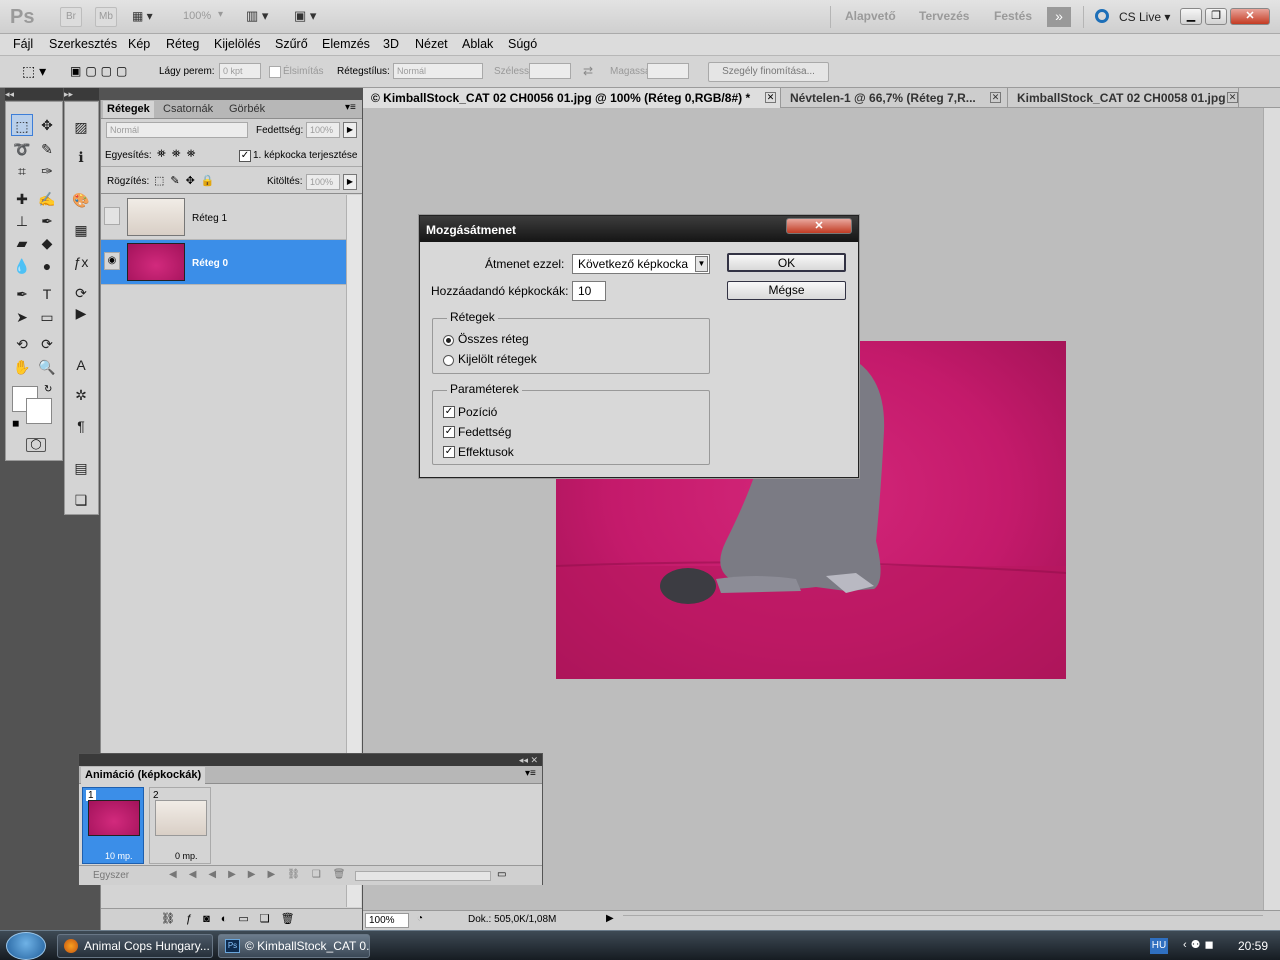  What do you see at coordinates (22, 317) in the screenshot?
I see `path-selection-tool-icon: ➤` at bounding box center [22, 317].